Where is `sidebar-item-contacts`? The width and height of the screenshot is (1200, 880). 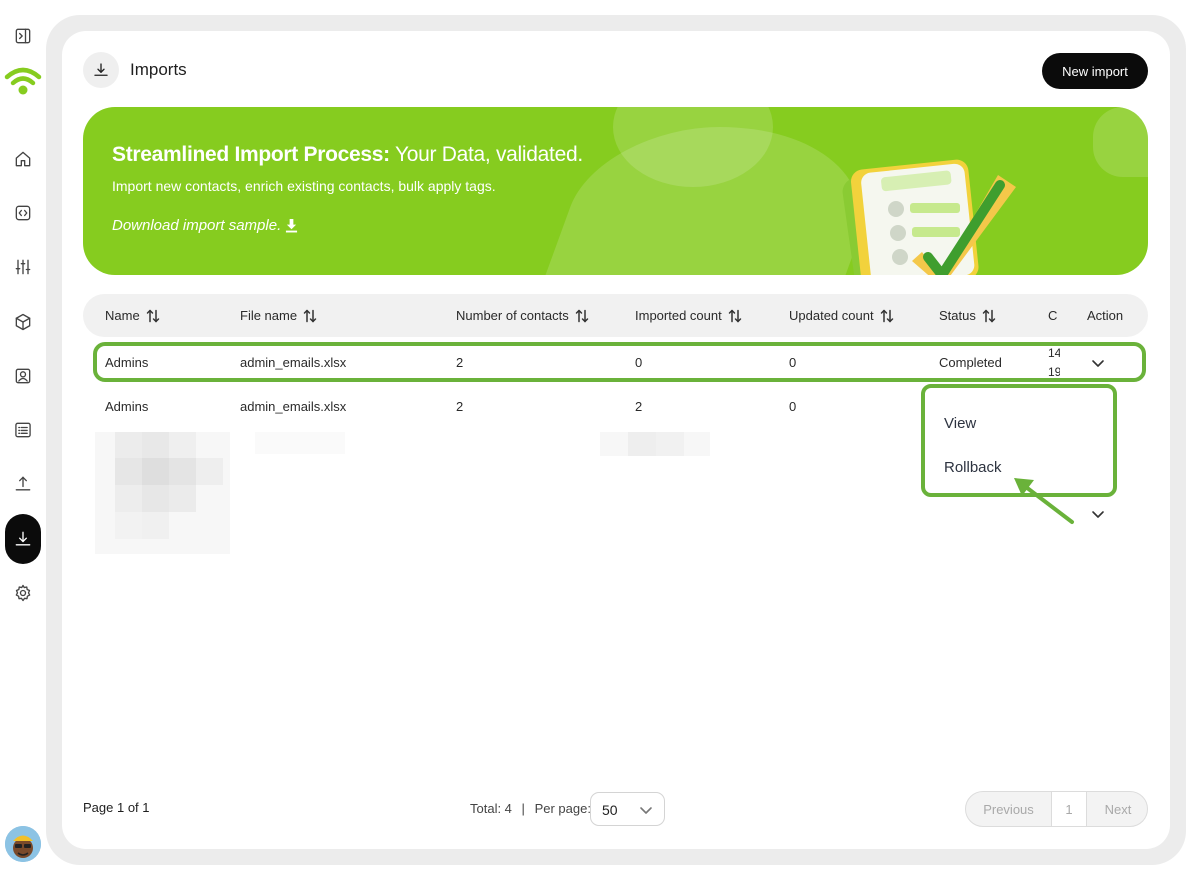 sidebar-item-contacts is located at coordinates (23, 376).